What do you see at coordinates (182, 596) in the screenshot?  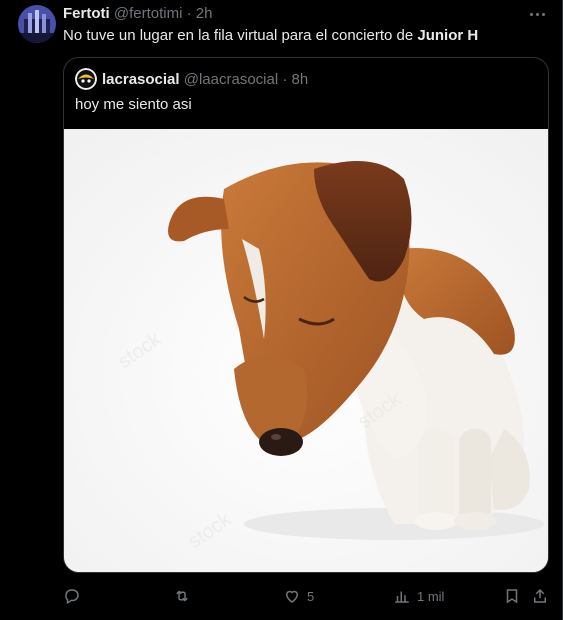 I see `repost-icon` at bounding box center [182, 596].